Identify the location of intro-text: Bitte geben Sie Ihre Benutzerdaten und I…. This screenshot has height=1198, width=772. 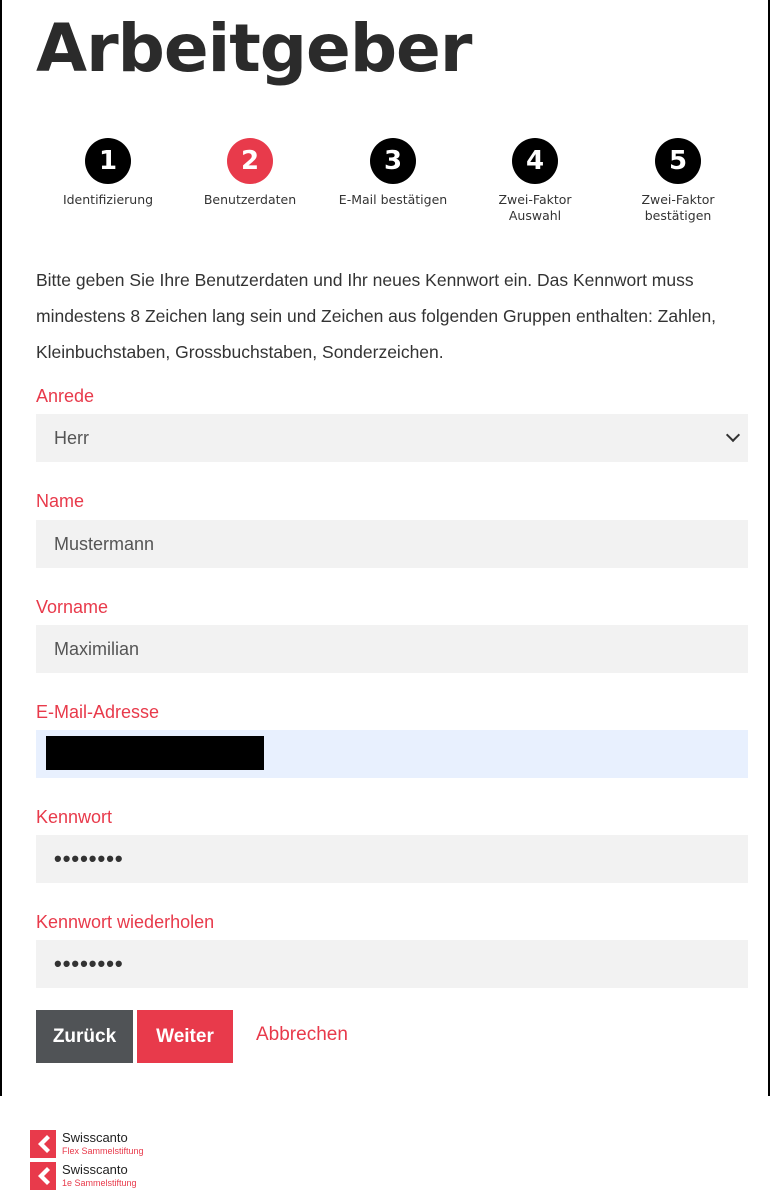
(376, 316).